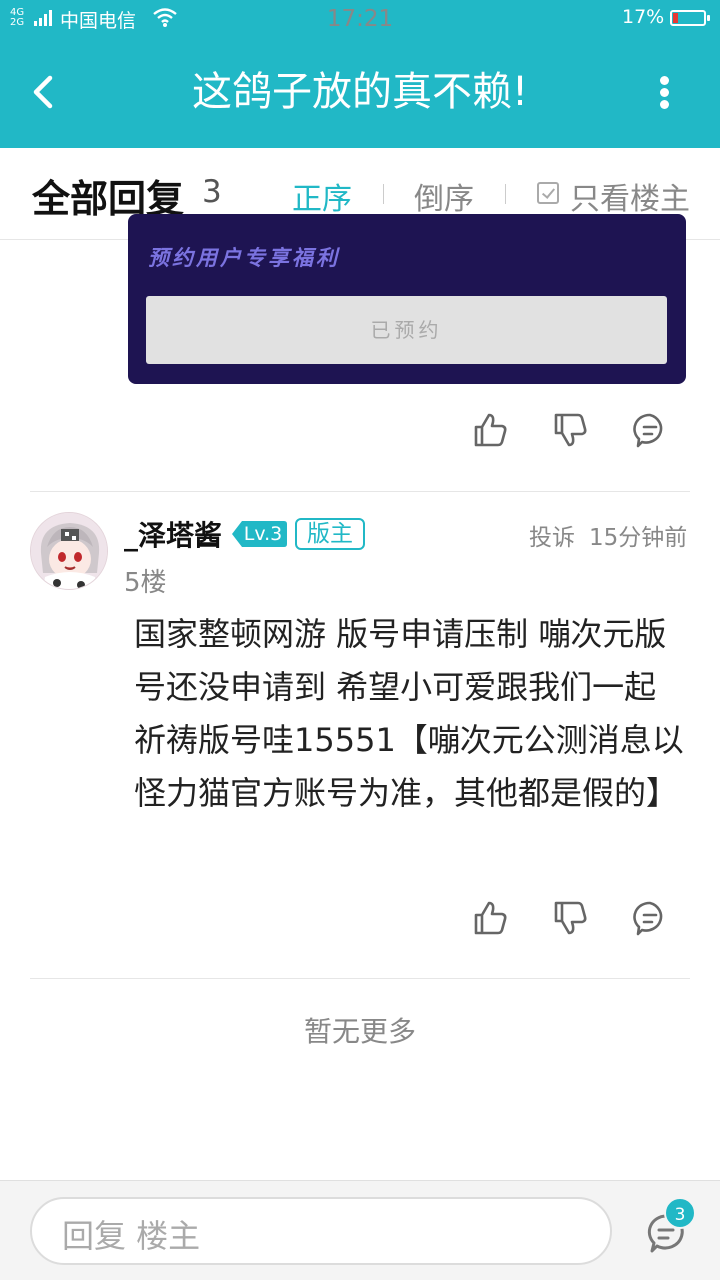 Image resolution: width=720 pixels, height=1280 pixels. What do you see at coordinates (212, 192) in the screenshot?
I see `reply-count: 3` at bounding box center [212, 192].